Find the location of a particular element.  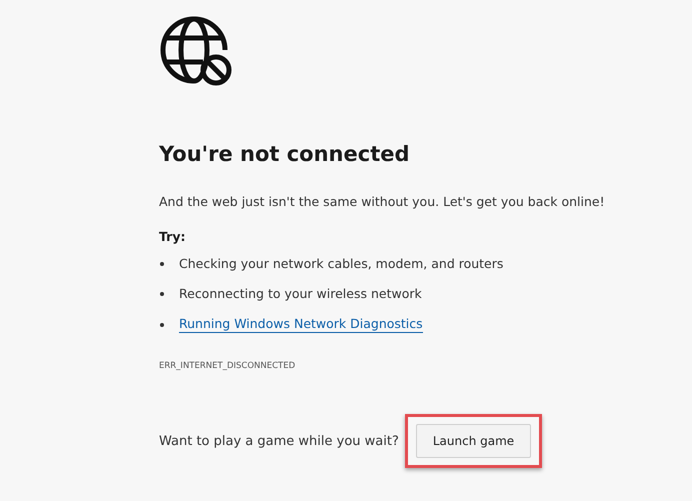

error-code: ERR_INTERNET_DISCONNECTED is located at coordinates (227, 366).